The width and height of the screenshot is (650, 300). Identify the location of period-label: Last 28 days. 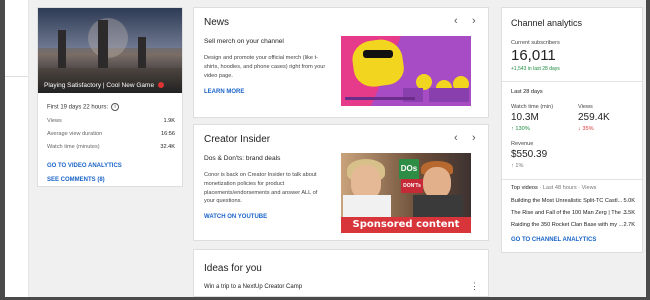
(527, 92).